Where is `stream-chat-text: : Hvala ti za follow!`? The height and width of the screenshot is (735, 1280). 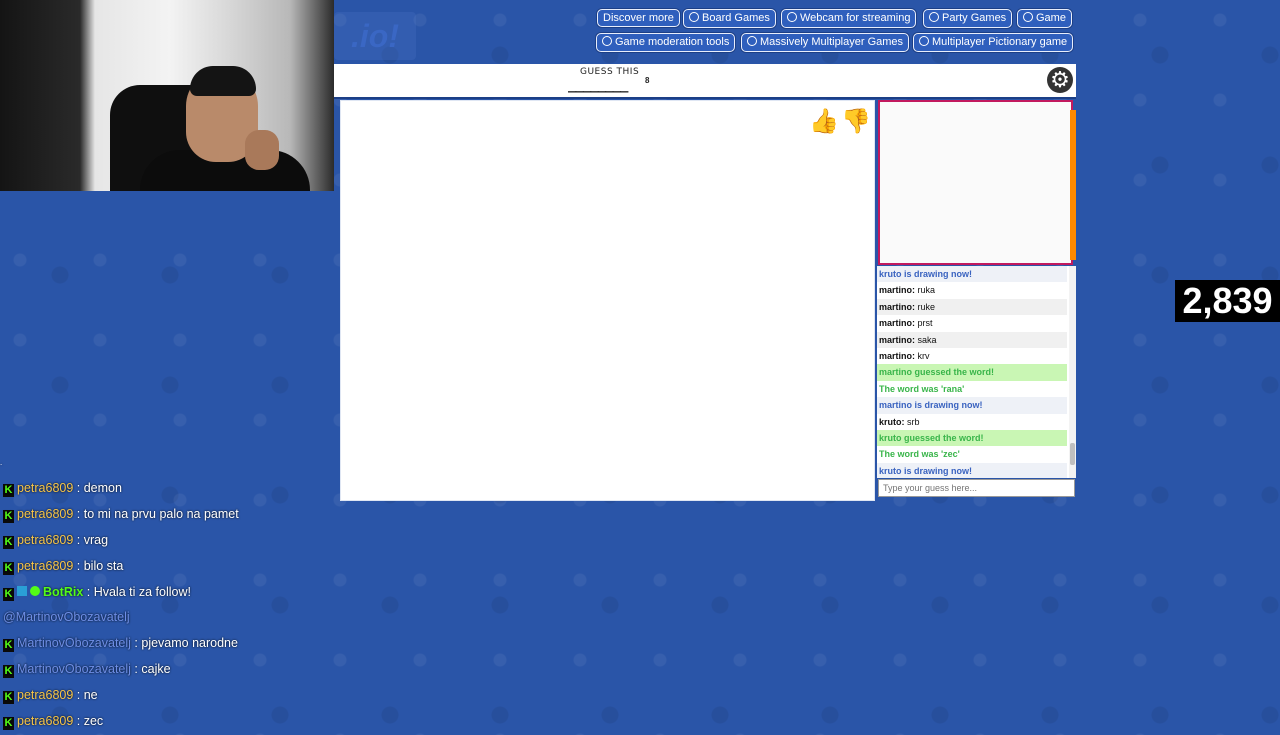
stream-chat-text: : Hvala ti za follow! is located at coordinates (137, 591).